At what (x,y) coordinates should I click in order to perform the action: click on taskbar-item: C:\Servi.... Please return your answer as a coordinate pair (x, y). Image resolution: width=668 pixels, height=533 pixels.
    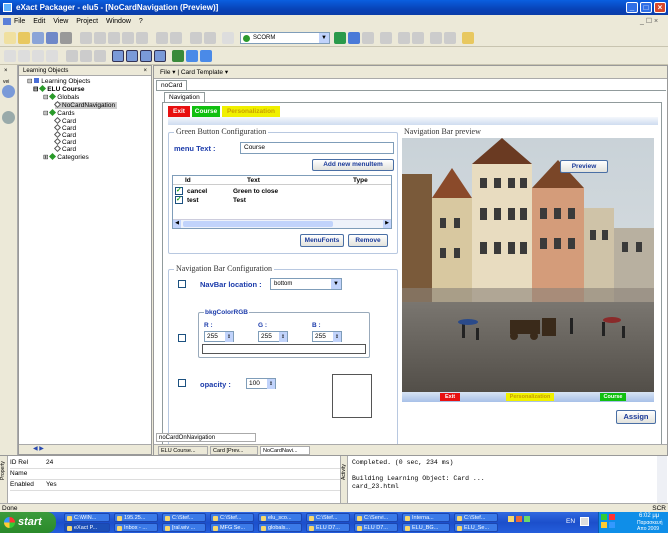
    Looking at the image, I should click on (376, 517).